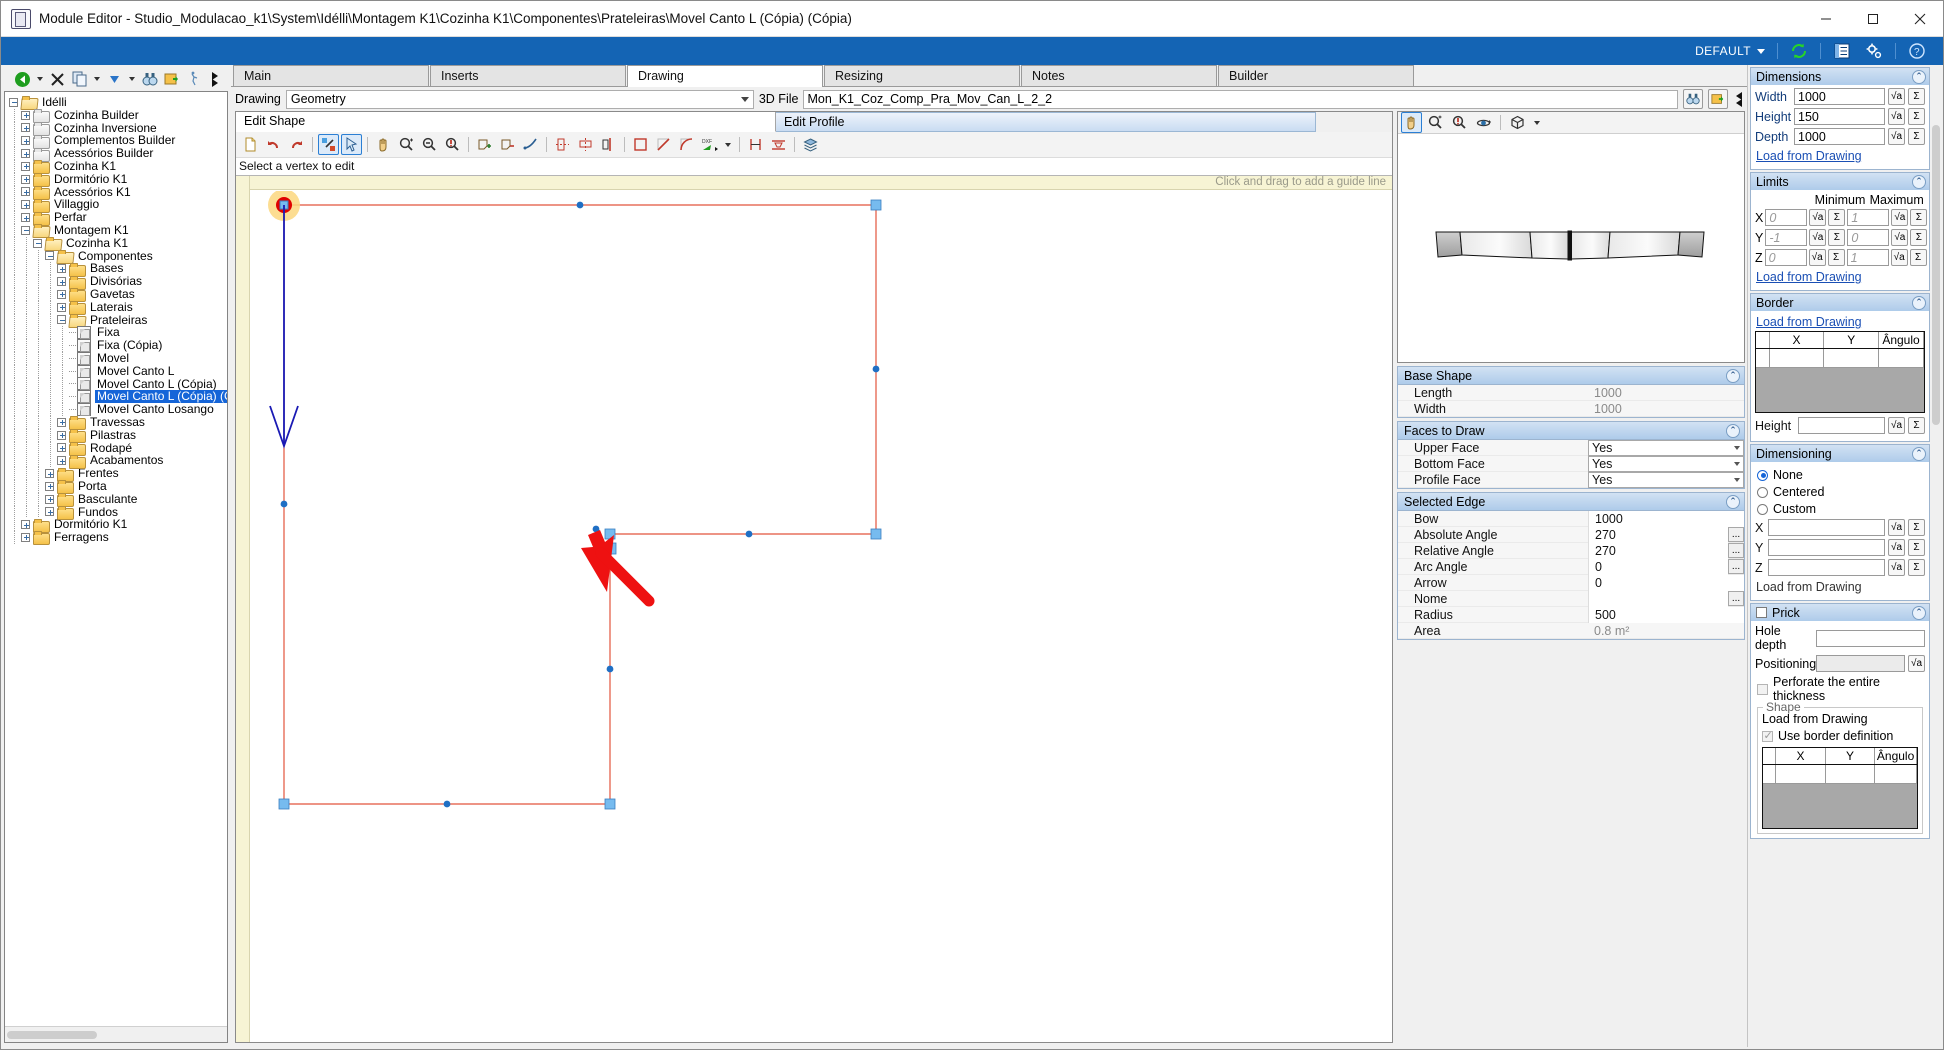 The height and width of the screenshot is (1050, 1944). I want to click on find-icon, so click(149, 79).